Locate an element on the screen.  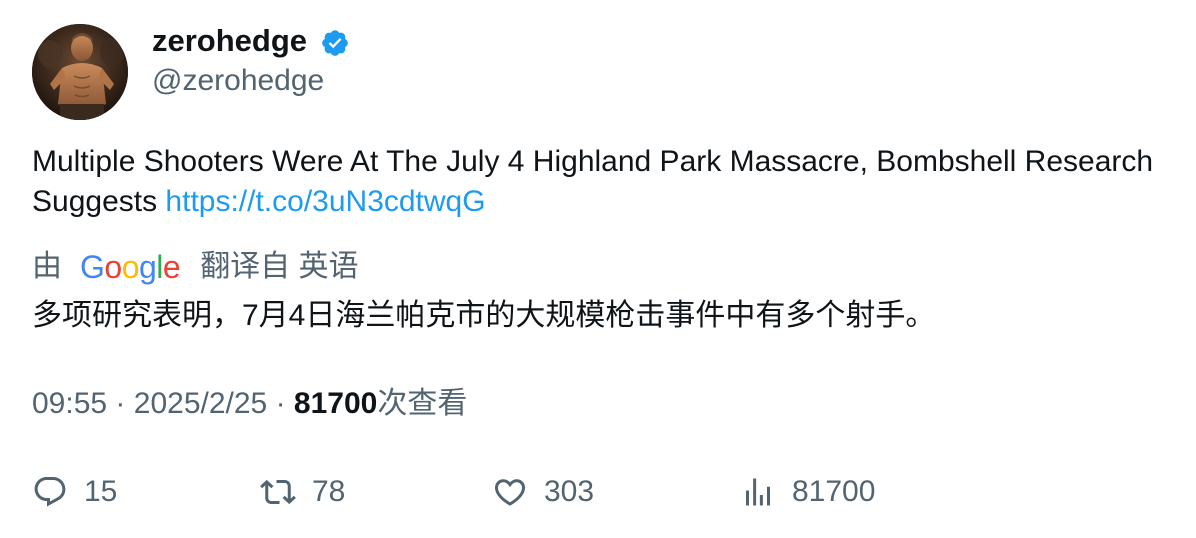
heart-icon is located at coordinates (510, 492).